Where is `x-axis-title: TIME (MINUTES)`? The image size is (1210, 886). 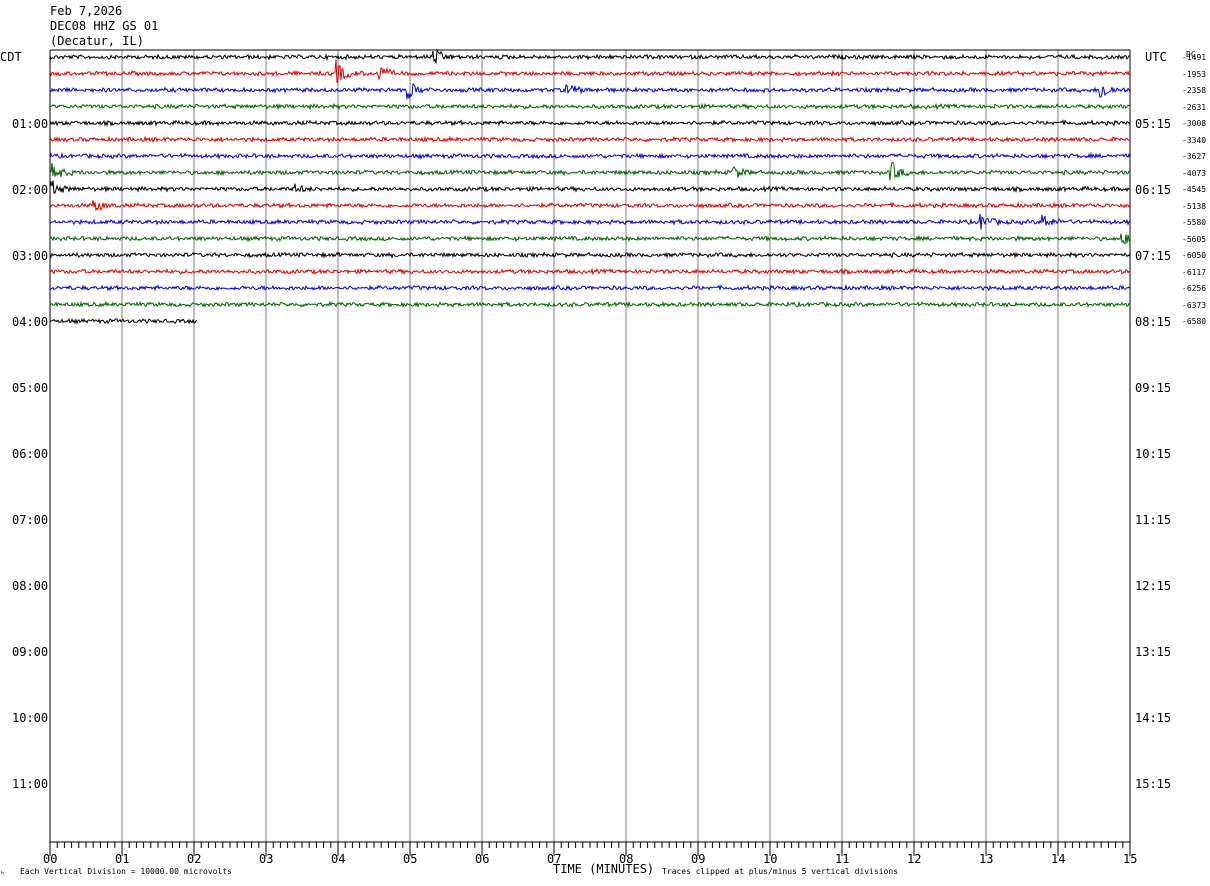 x-axis-title: TIME (MINUTES) is located at coordinates (604, 869).